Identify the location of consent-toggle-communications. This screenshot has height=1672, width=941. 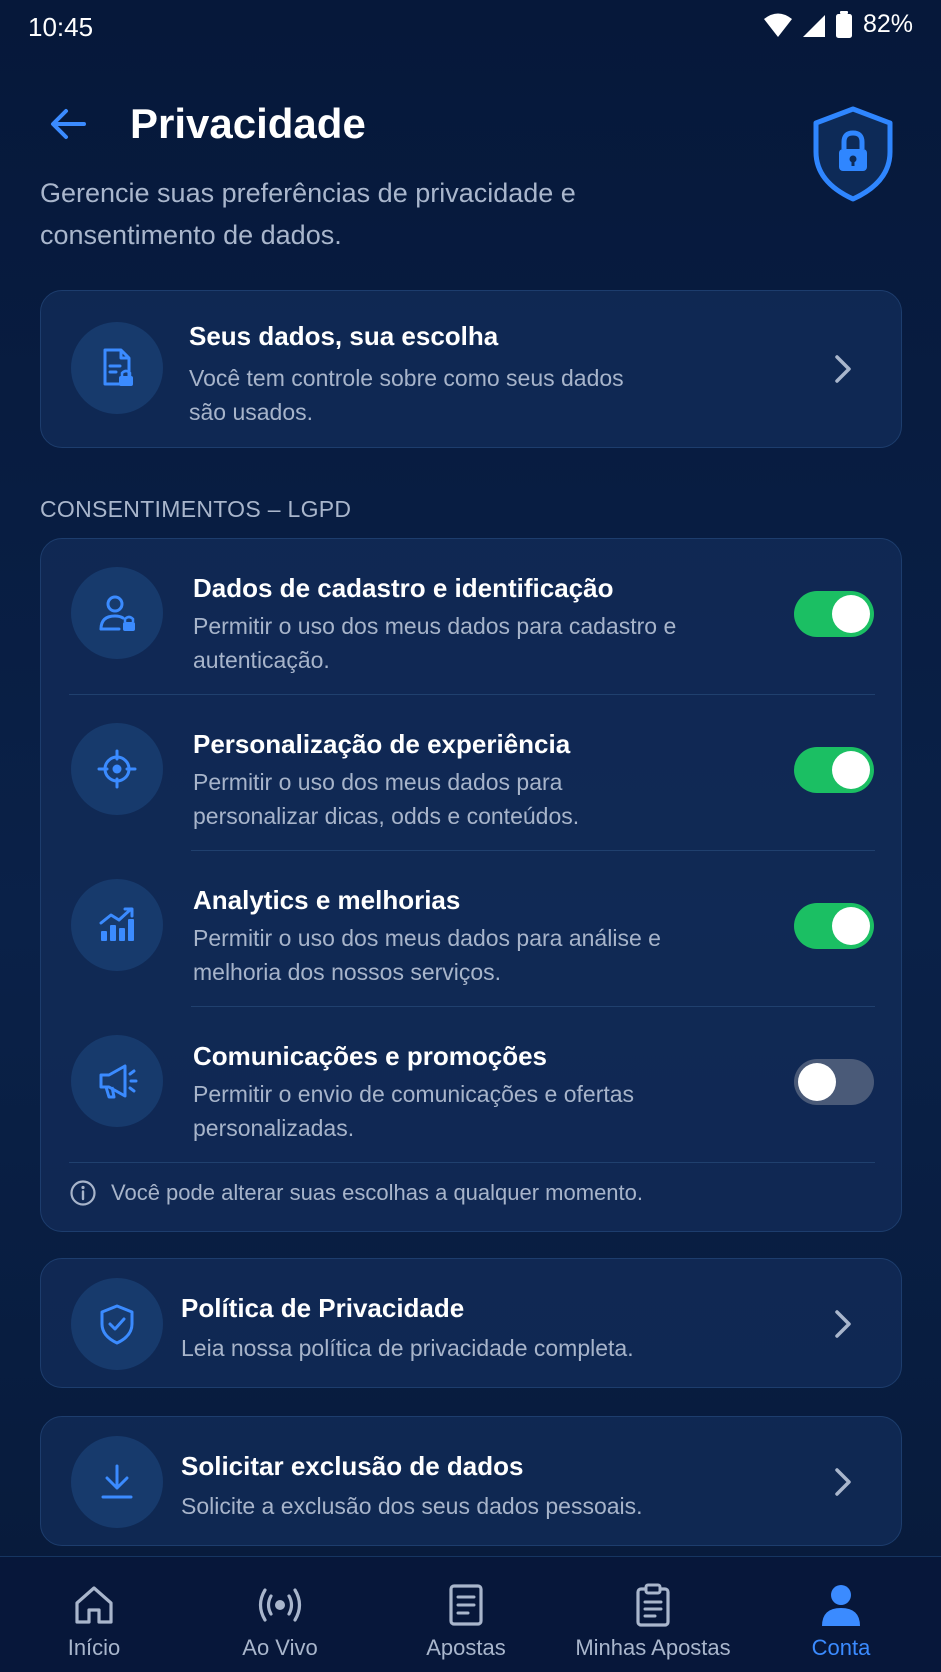
(834, 1082).